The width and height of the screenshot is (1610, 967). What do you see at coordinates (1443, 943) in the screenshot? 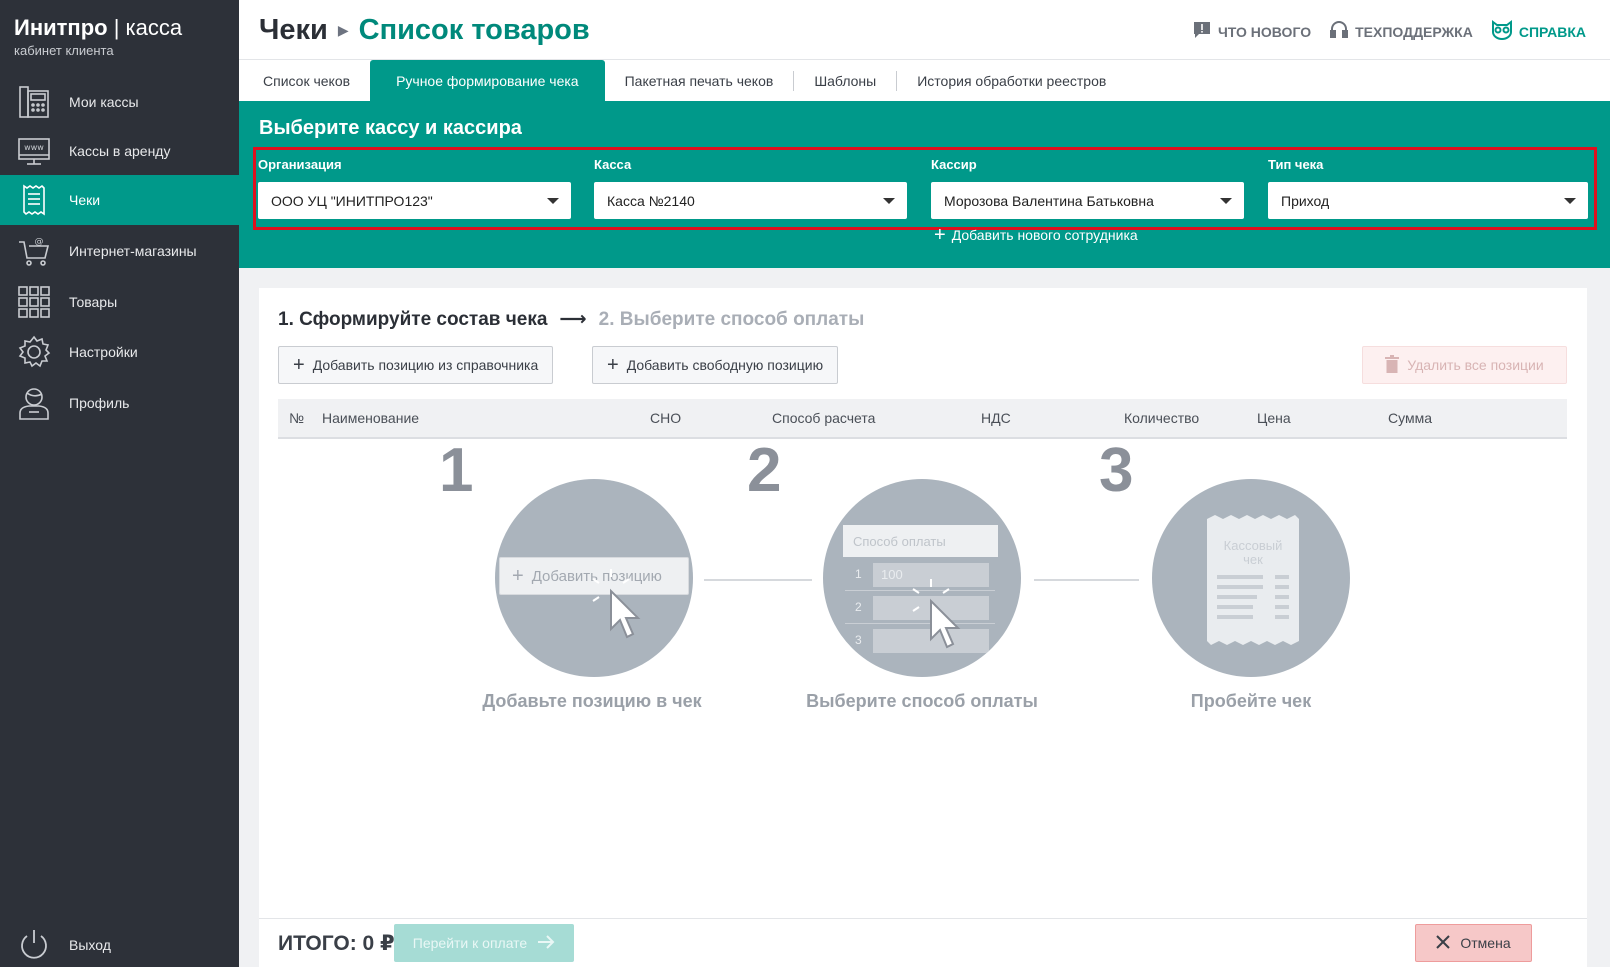
I see `close-icon` at bounding box center [1443, 943].